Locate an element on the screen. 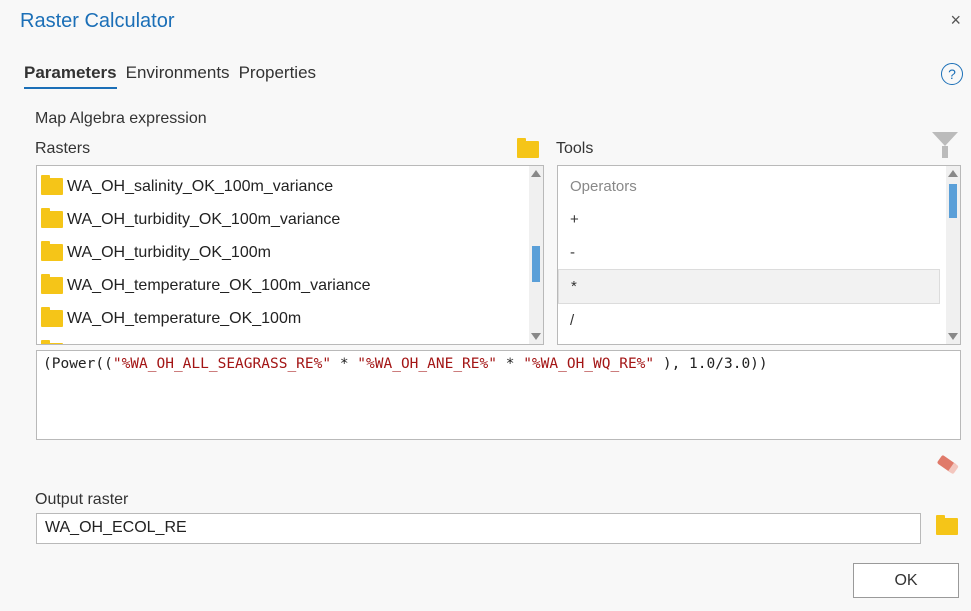 This screenshot has height=611, width=971. tools-list: Operators + - * / is located at coordinates (759, 255).